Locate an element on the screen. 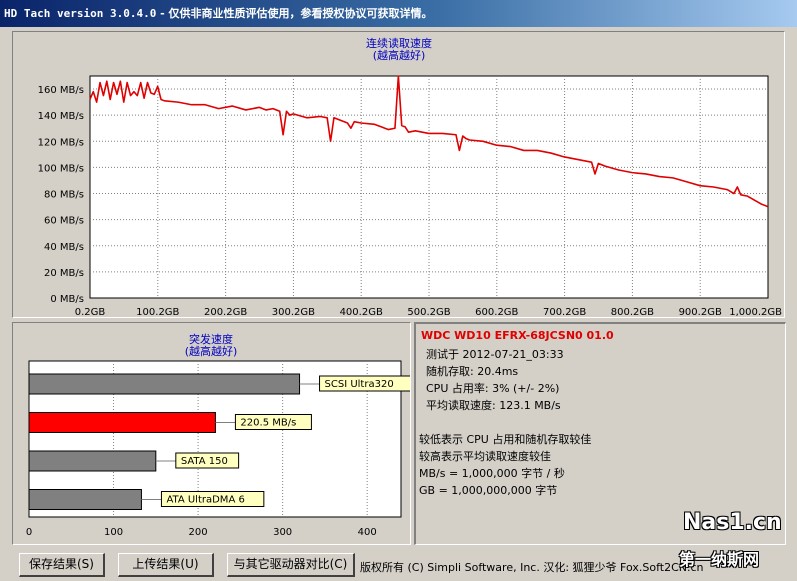  unit-gb-definition: GB = 1,000,000,000 字节 is located at coordinates (488, 490).